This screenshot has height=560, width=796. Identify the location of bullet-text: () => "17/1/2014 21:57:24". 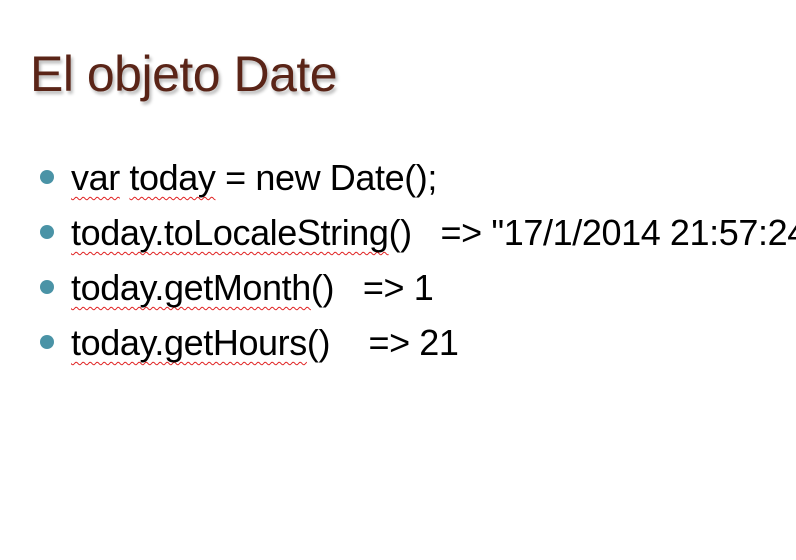
(592, 232).